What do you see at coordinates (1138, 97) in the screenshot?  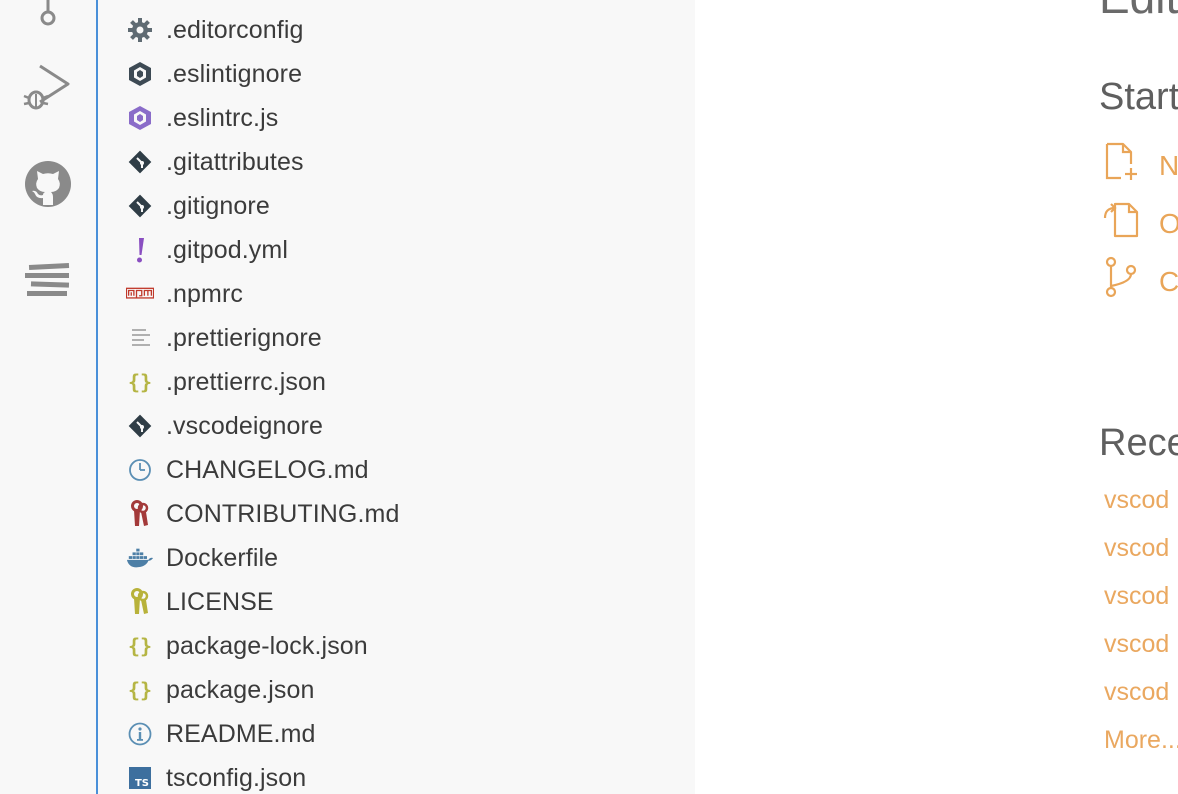 I see `start-section-title: Start` at bounding box center [1138, 97].